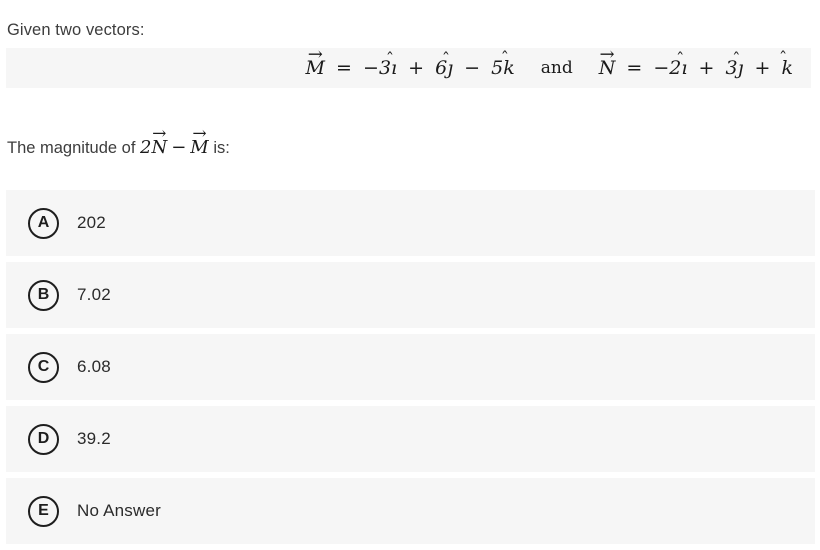  I want to click on question-suffix: is:, so click(219, 148).